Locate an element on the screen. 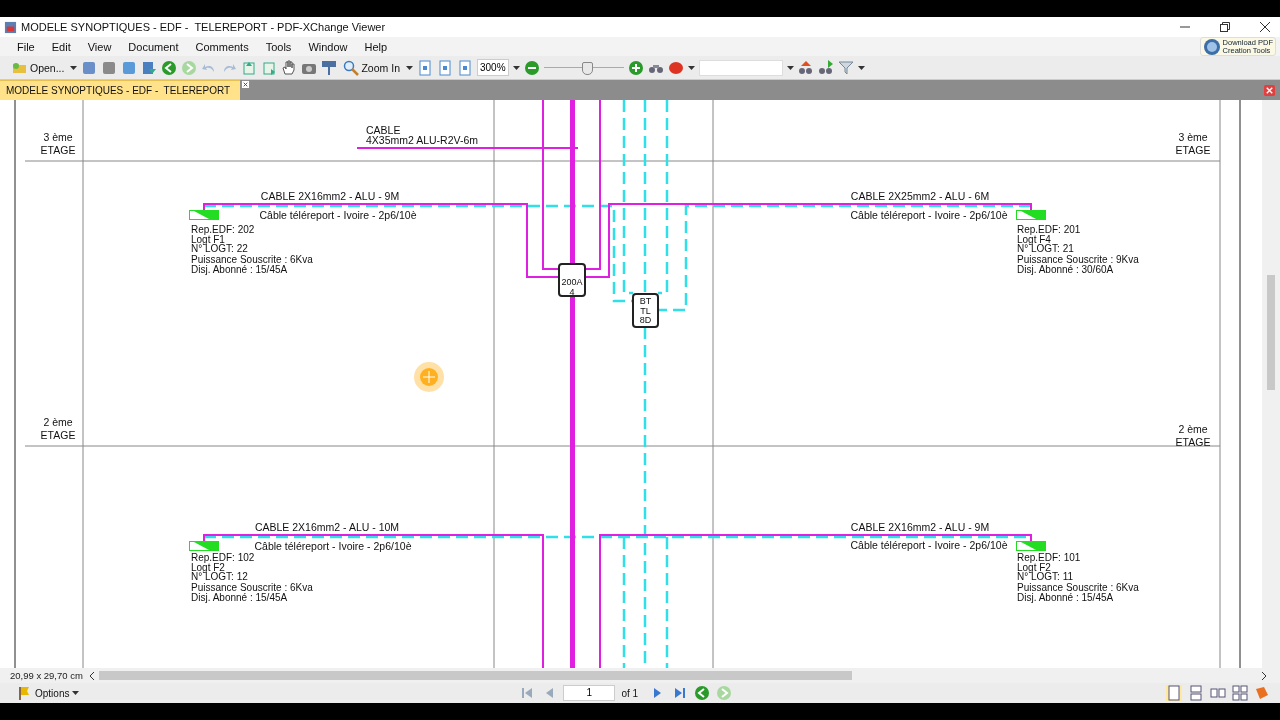 This screenshot has width=1280, height=720. search-field is located at coordinates (740, 67).